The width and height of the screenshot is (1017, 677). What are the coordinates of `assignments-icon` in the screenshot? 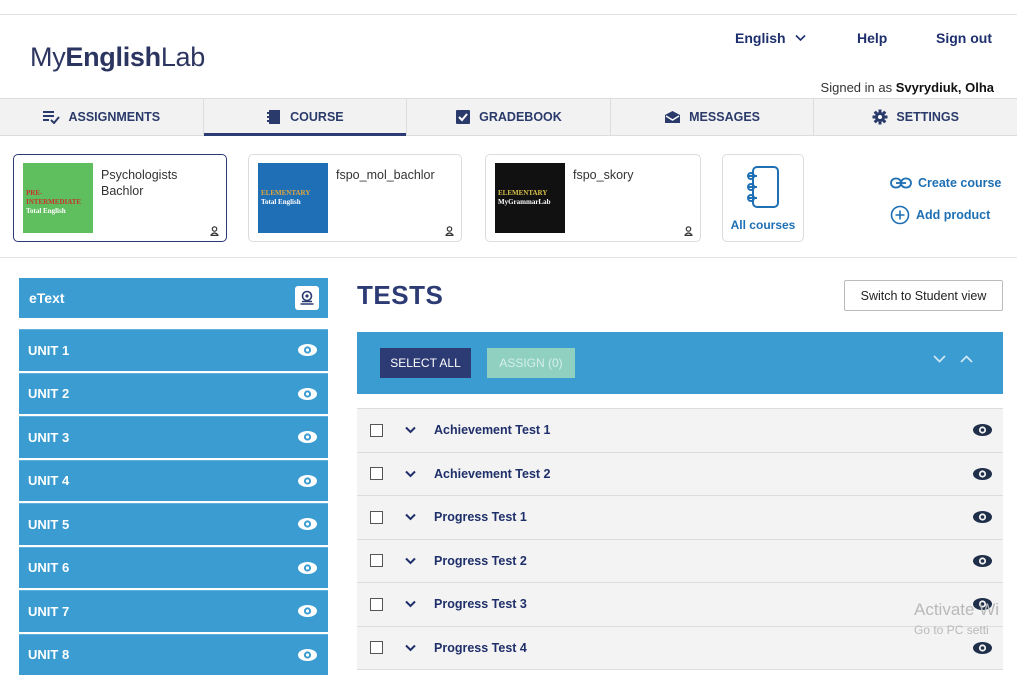 It's located at (52, 117).